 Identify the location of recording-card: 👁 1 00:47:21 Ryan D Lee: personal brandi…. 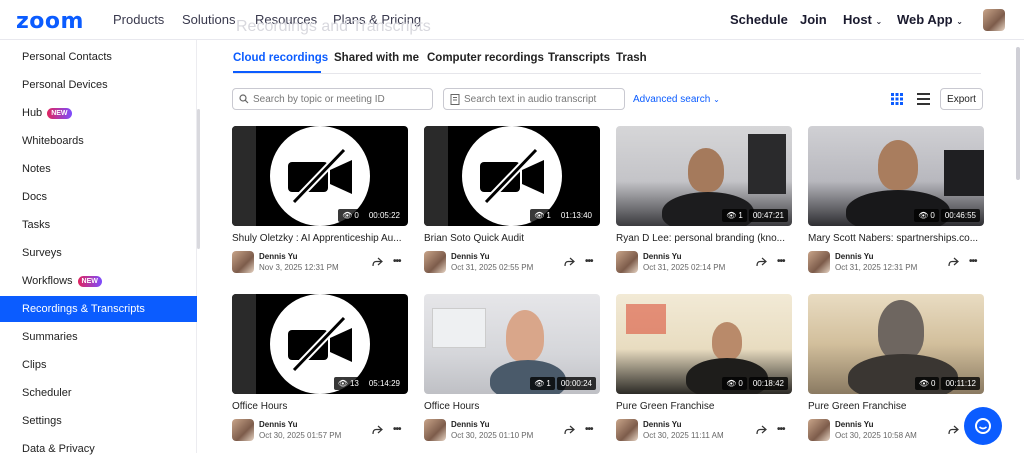
(704, 202).